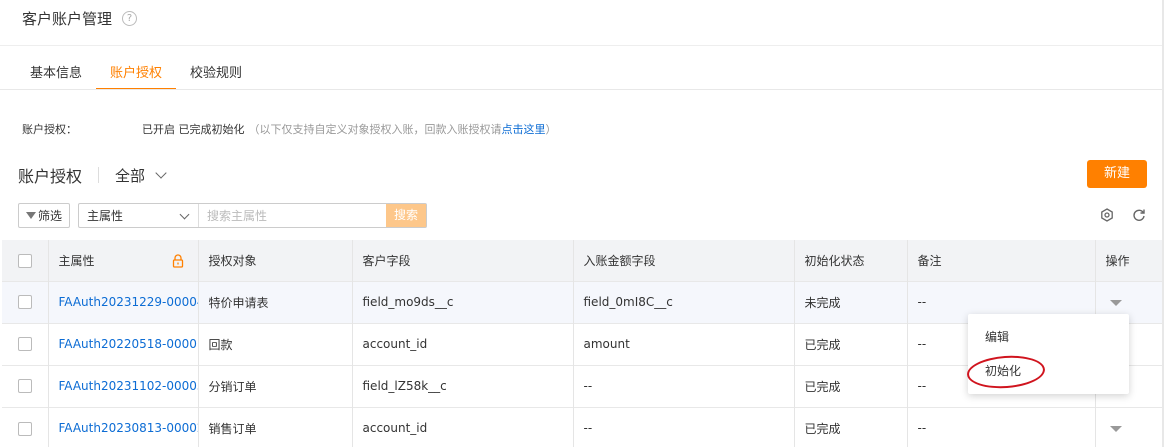 The image size is (1164, 447). What do you see at coordinates (99, 175) in the screenshot?
I see `section-separator` at bounding box center [99, 175].